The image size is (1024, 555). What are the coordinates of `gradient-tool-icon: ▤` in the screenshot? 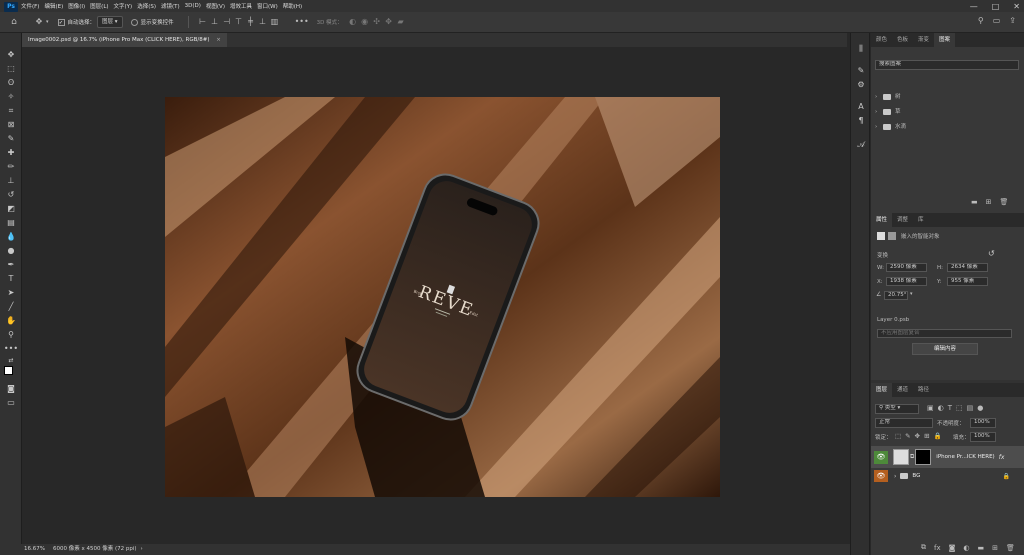 It's located at (11, 222).